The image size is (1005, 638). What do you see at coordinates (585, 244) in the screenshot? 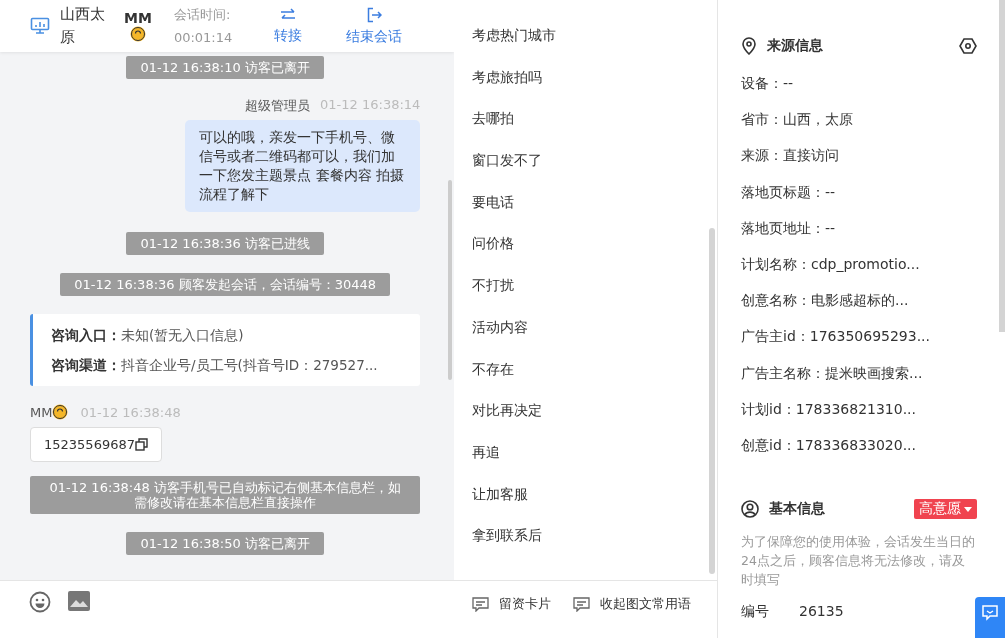
I see `quick-reply-item: 问价格` at bounding box center [585, 244].